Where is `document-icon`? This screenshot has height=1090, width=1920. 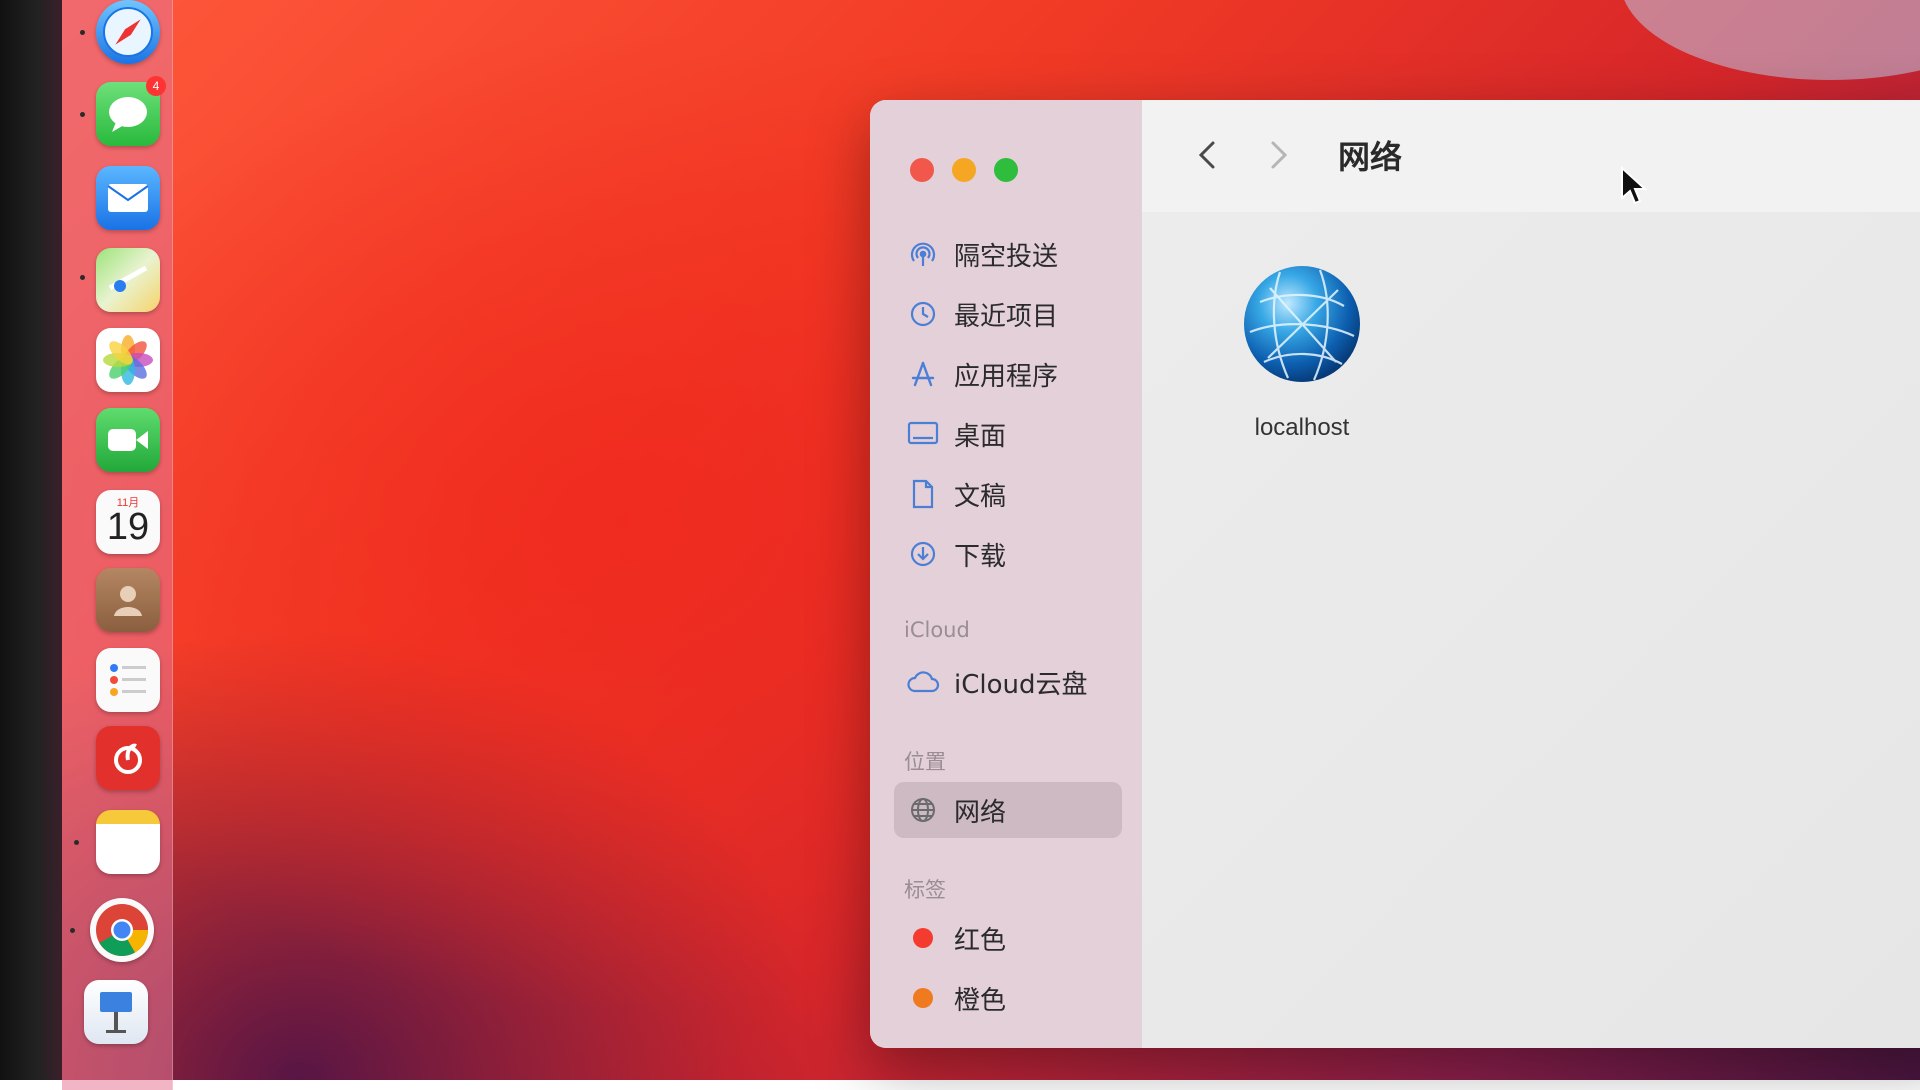 document-icon is located at coordinates (923, 494).